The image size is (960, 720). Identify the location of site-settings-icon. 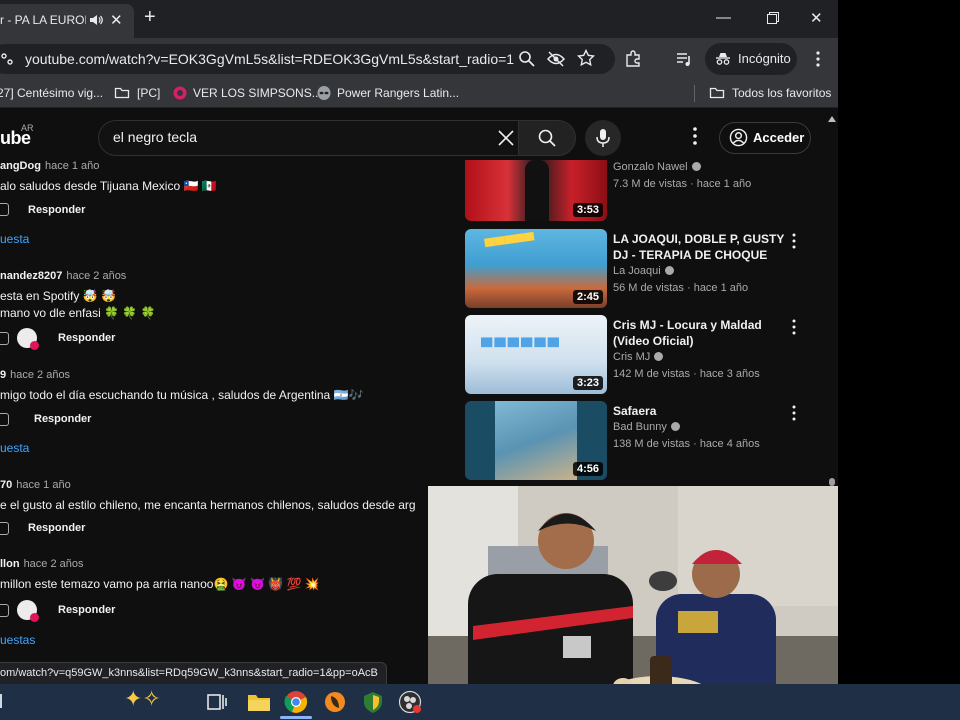
(7, 59).